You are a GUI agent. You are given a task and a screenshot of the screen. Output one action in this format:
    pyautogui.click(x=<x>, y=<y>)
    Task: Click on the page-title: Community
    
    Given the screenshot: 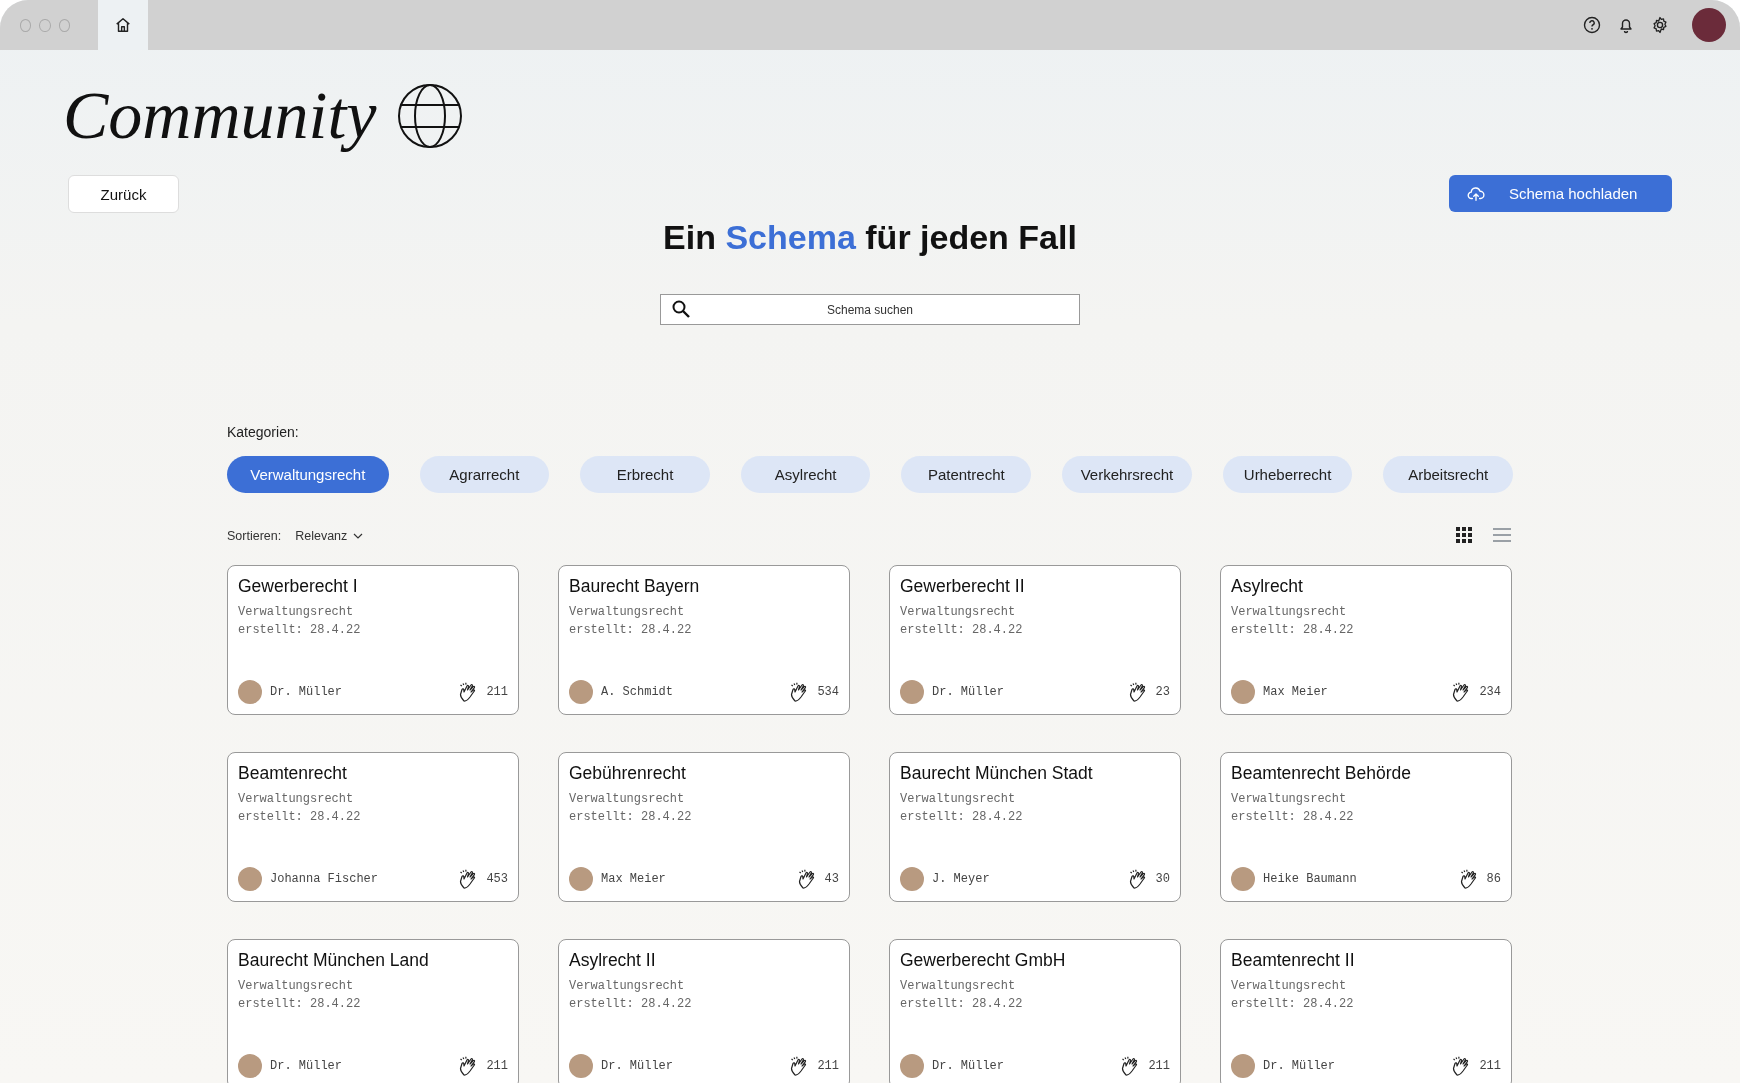 What is the action you would take?
    pyautogui.click(x=220, y=115)
    